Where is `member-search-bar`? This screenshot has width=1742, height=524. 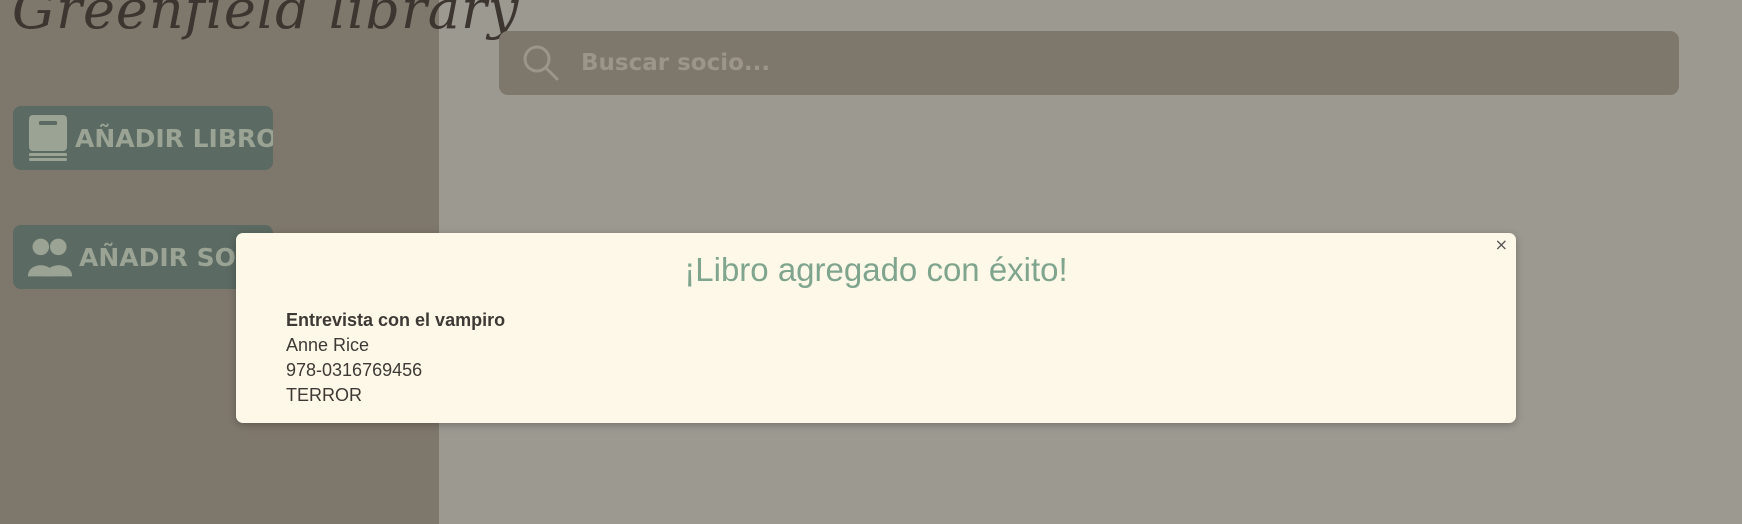
member-search-bar is located at coordinates (1089, 63).